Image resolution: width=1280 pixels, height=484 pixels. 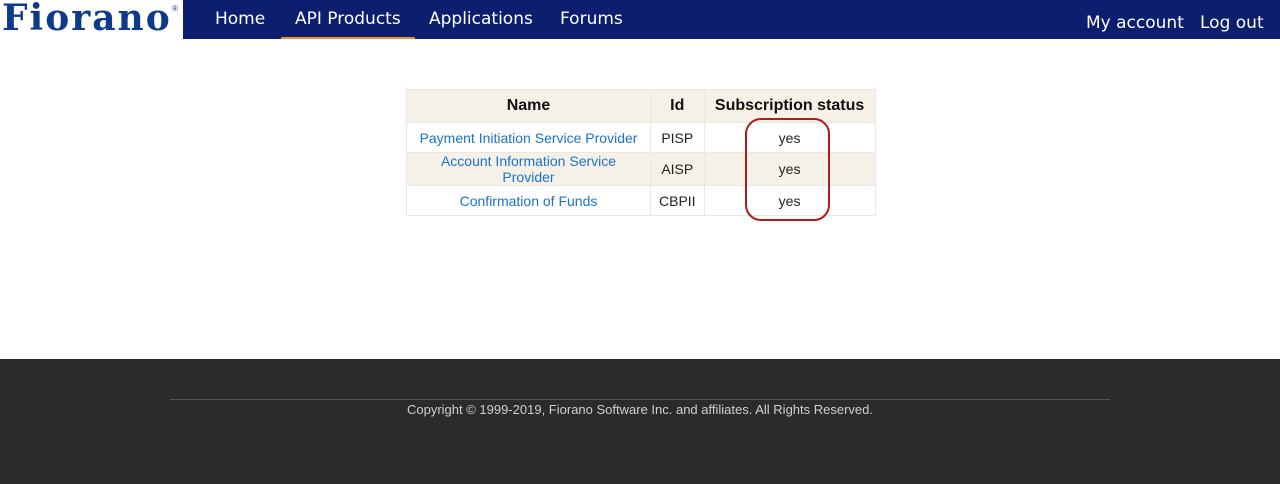 What do you see at coordinates (640, 399) in the screenshot?
I see `footer-divider` at bounding box center [640, 399].